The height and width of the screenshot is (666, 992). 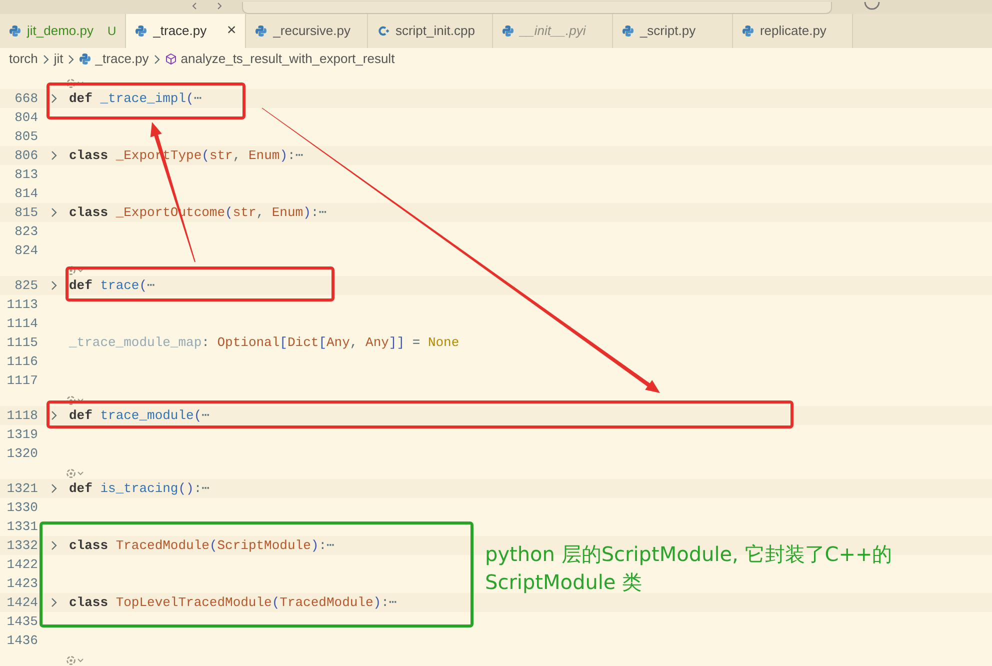 I want to click on line-number: 1320, so click(x=22, y=453).